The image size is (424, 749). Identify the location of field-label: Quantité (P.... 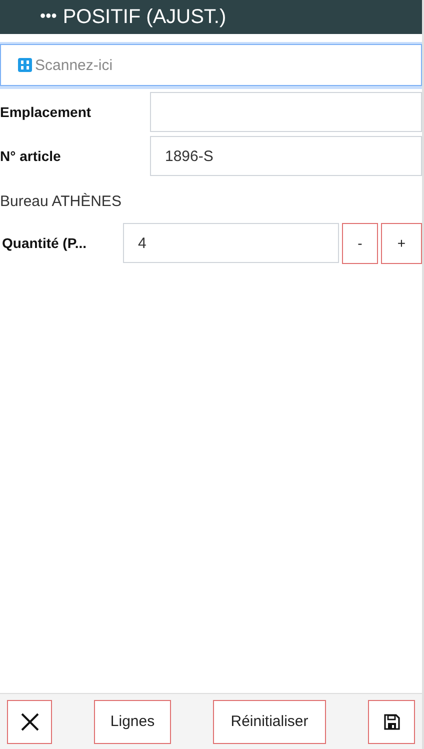
(44, 243).